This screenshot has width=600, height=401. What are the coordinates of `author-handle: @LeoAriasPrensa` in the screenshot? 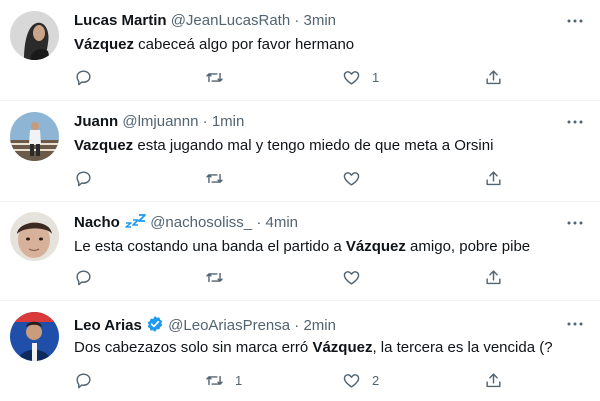 It's located at (229, 325).